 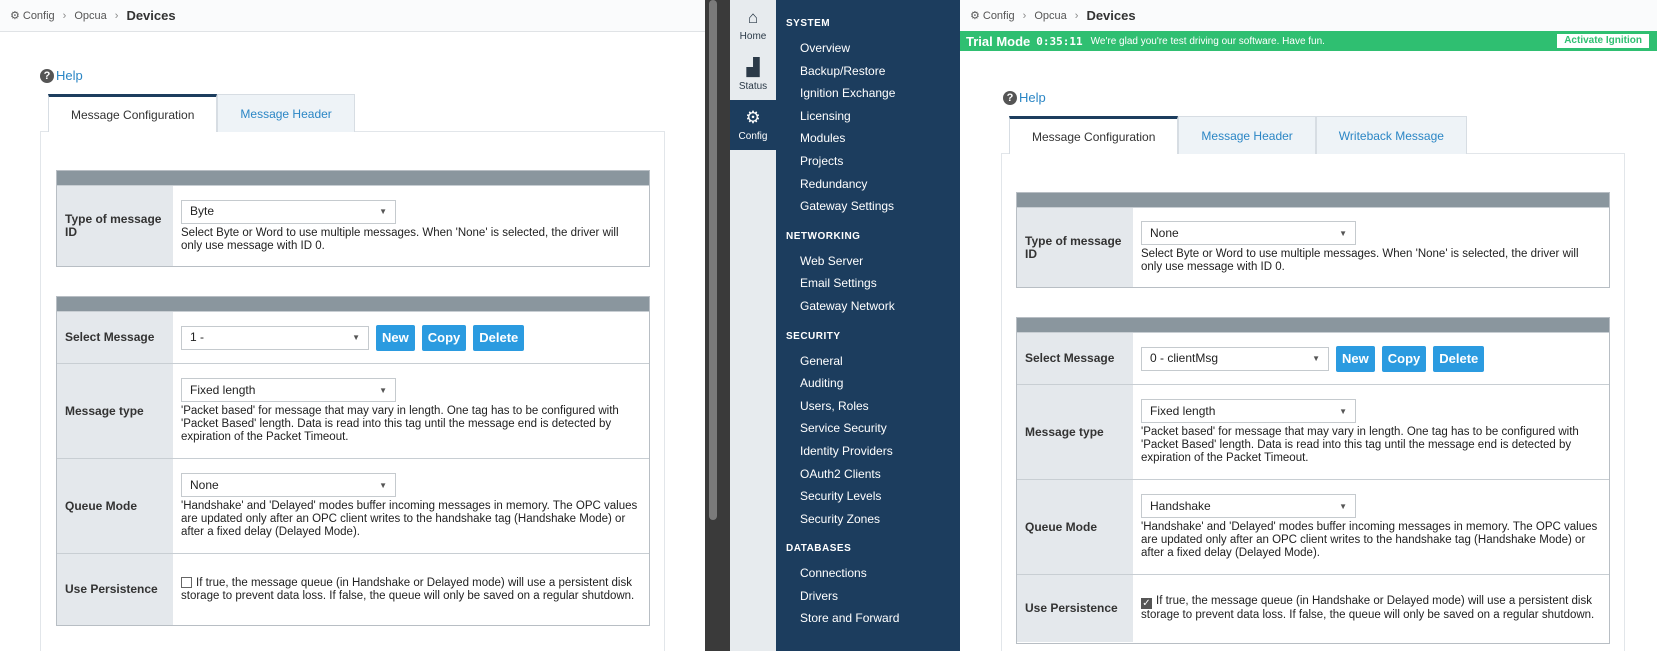 I want to click on sidebar-item-web-server: Web Server, so click(x=868, y=260).